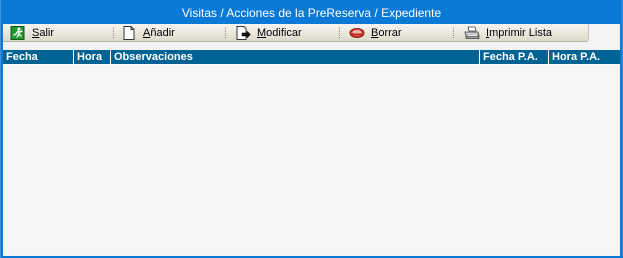  Describe the element at coordinates (129, 32) in the screenshot. I see `new-document-icon` at that location.